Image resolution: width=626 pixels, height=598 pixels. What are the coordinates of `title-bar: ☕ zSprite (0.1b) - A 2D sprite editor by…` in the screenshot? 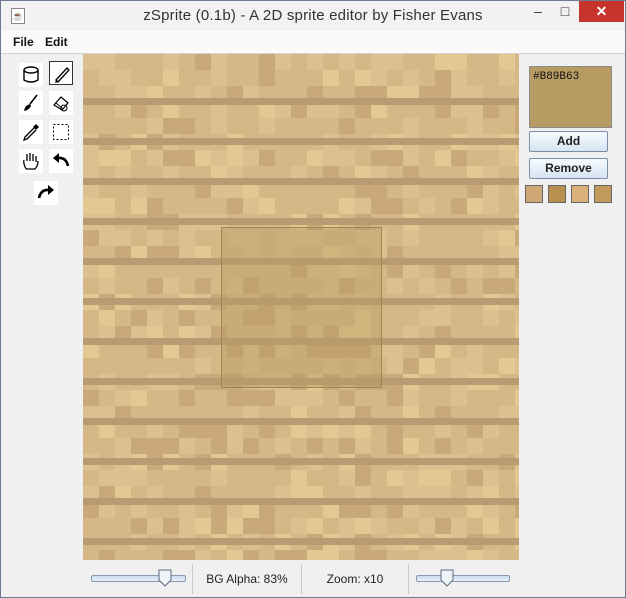 It's located at (313, 16).